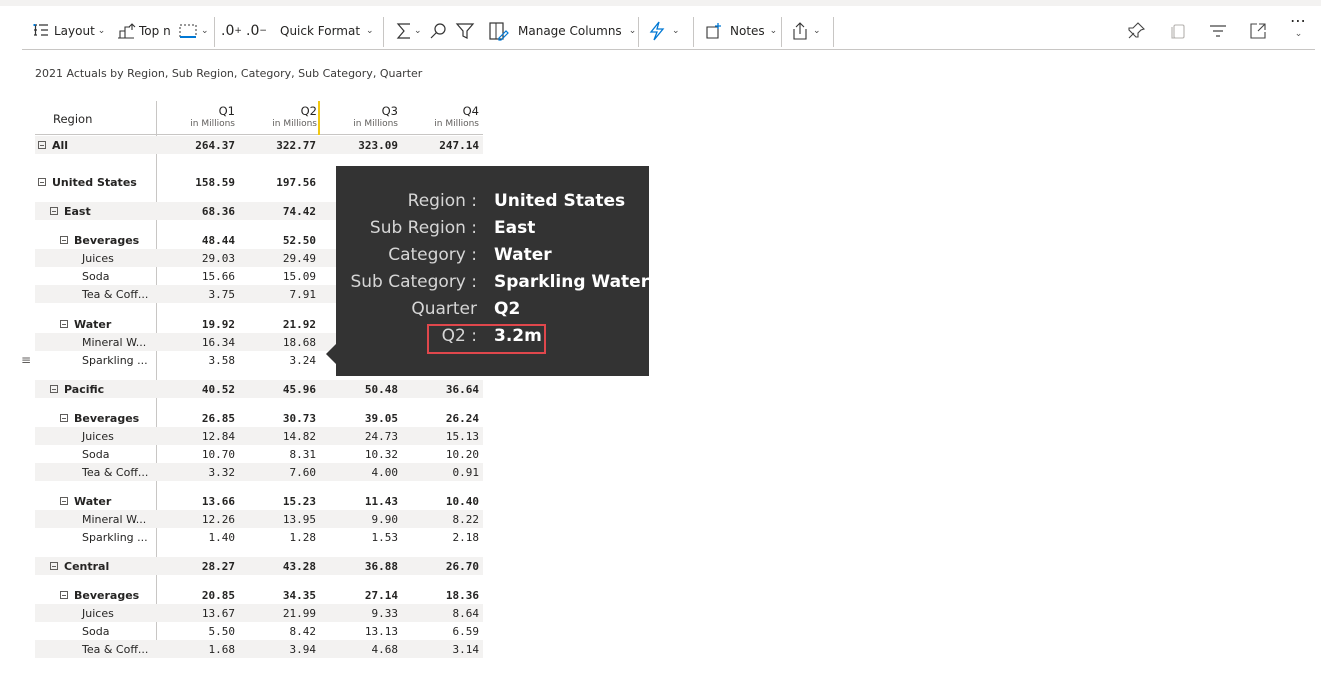 The height and width of the screenshot is (673, 1321). Describe the element at coordinates (70, 211) in the screenshot. I see `row-label: East` at that location.